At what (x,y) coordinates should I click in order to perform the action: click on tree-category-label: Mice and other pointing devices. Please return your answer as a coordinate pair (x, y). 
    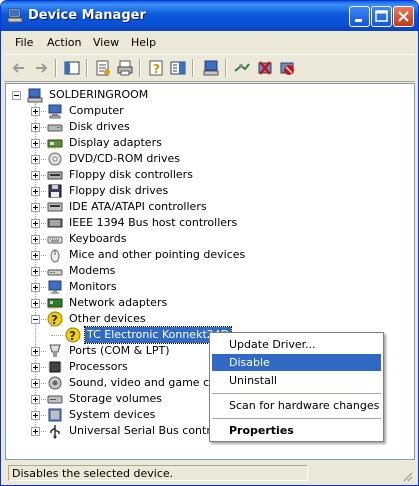
    Looking at the image, I should click on (157, 254).